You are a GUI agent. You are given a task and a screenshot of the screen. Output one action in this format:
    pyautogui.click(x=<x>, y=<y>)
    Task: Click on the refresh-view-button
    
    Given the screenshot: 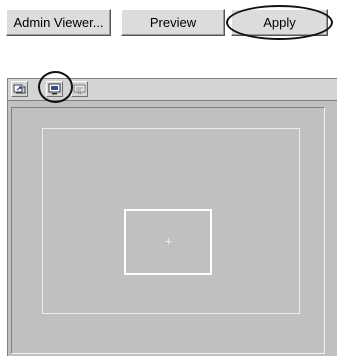 What is the action you would take?
    pyautogui.click(x=19, y=89)
    